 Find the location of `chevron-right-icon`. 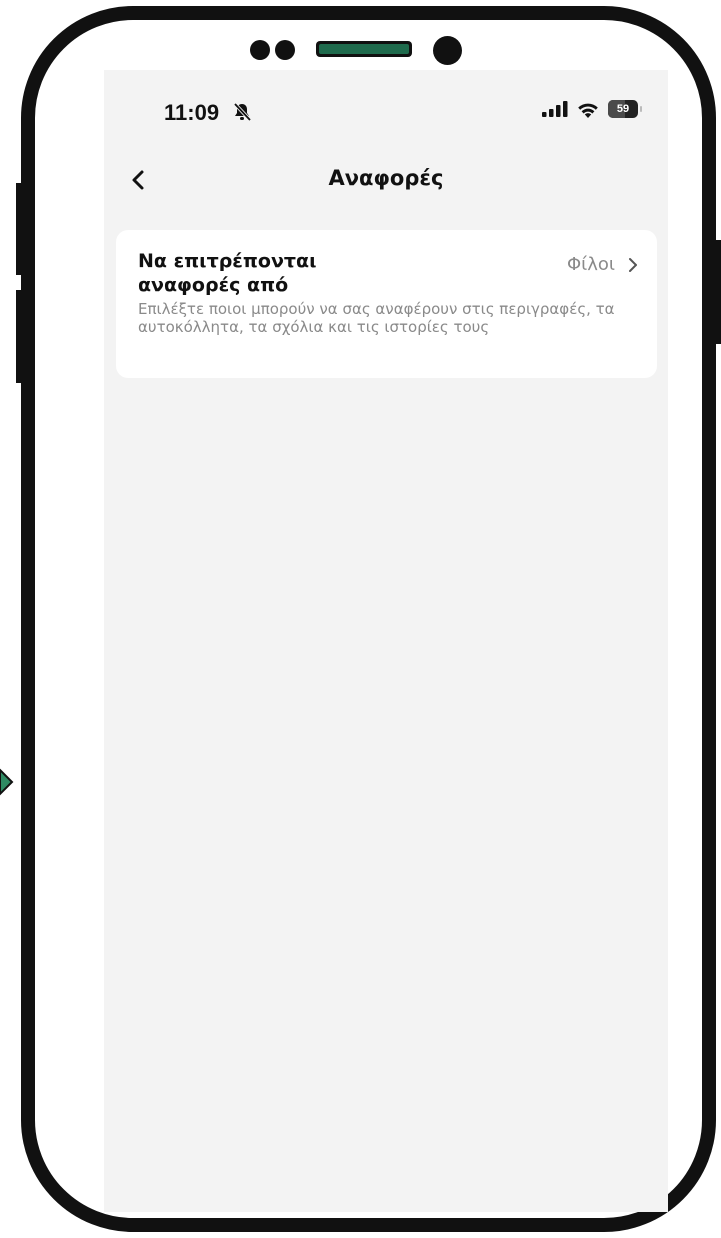

chevron-right-icon is located at coordinates (633, 264).